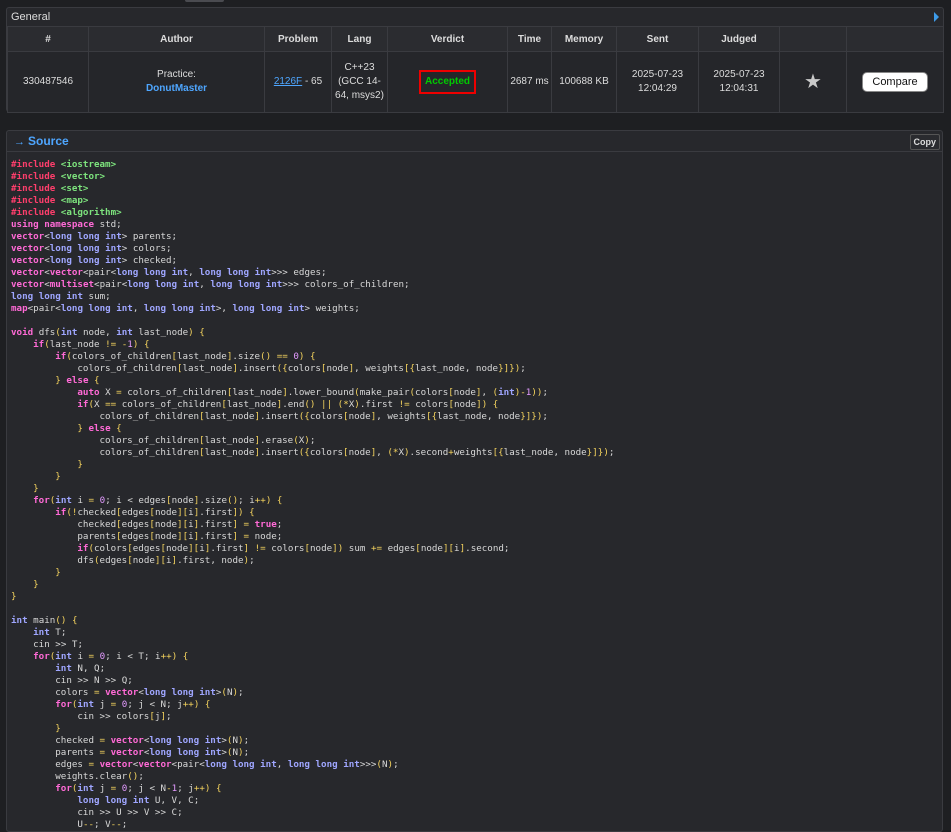 The image size is (951, 832). I want to click on code-line: if(last_node != -1) {, so click(91, 344).